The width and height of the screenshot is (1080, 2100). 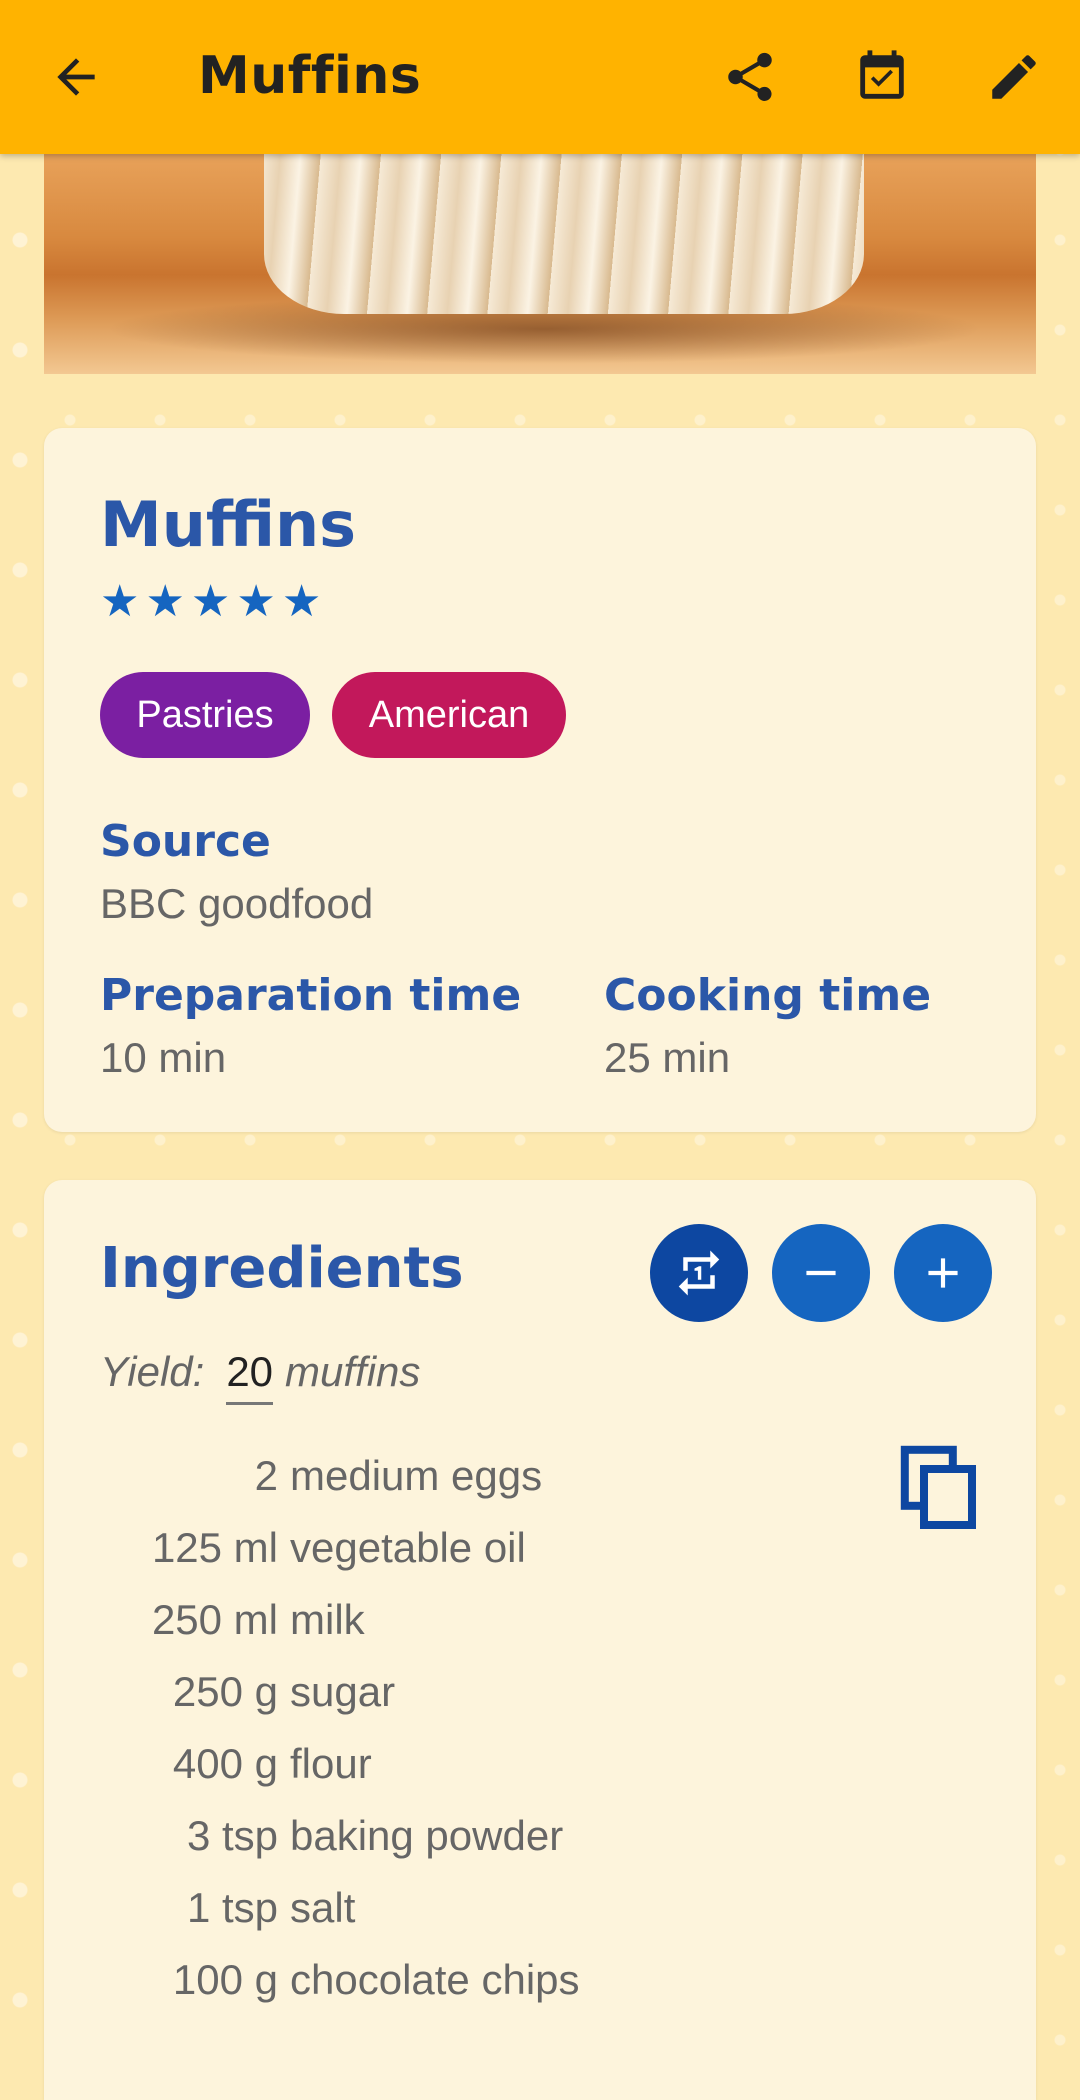 I want to click on increase-yield-button, so click(x=943, y=1273).